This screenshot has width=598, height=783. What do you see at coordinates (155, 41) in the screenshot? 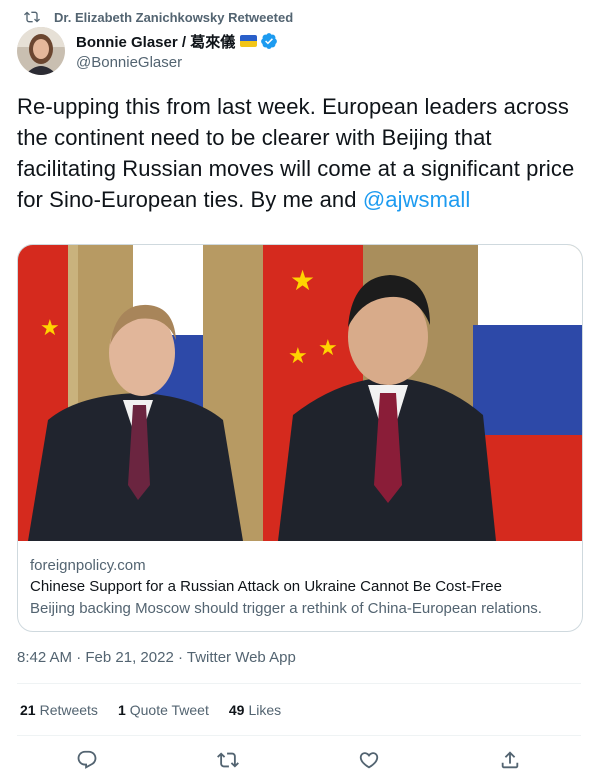
I see `author-name: Bonnie Glaser / 葛來儀` at bounding box center [155, 41].